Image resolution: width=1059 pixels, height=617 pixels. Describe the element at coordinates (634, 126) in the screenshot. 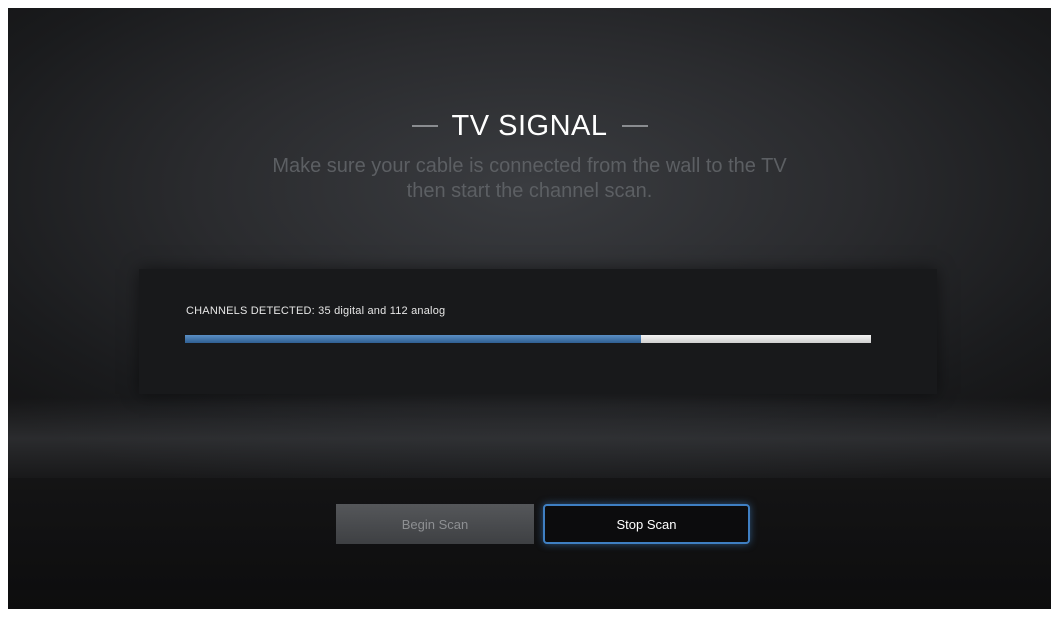

I see `title-dash-right` at that location.